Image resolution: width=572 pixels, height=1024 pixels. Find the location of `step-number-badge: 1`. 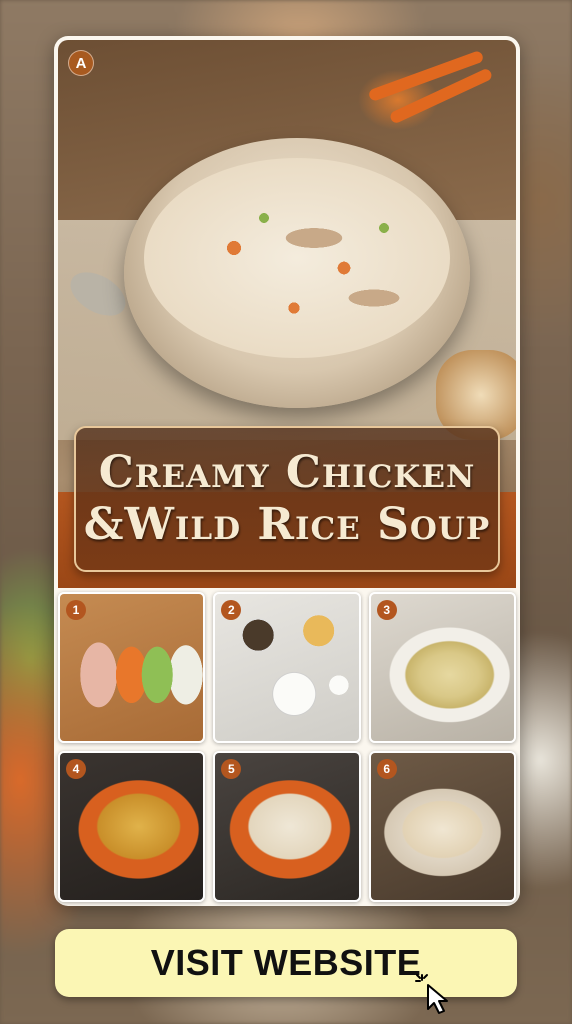

step-number-badge: 1 is located at coordinates (76, 610).